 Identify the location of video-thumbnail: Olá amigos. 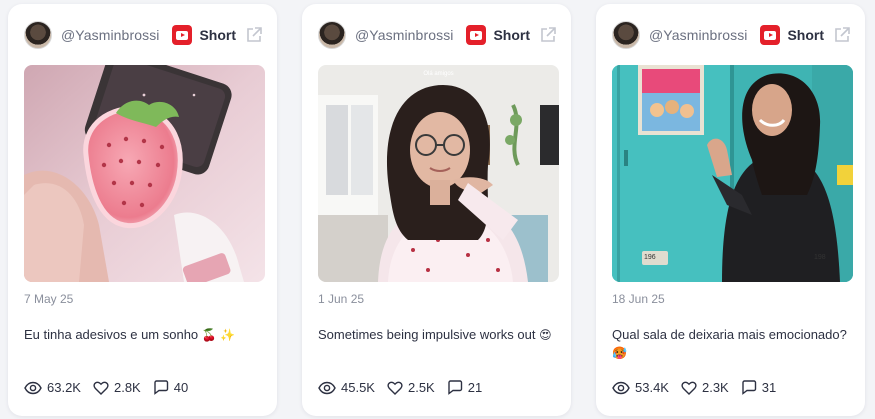
(438, 173).